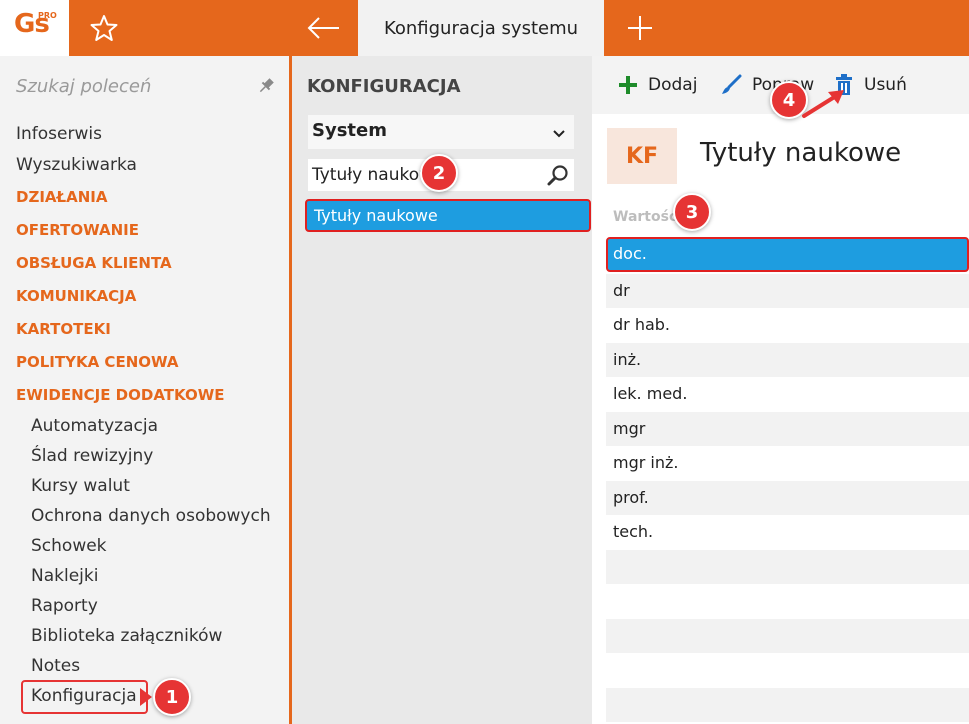 Image resolution: width=969 pixels, height=724 pixels. What do you see at coordinates (64, 576) in the screenshot?
I see `sidebar-item-naklejki: Naklejki` at bounding box center [64, 576].